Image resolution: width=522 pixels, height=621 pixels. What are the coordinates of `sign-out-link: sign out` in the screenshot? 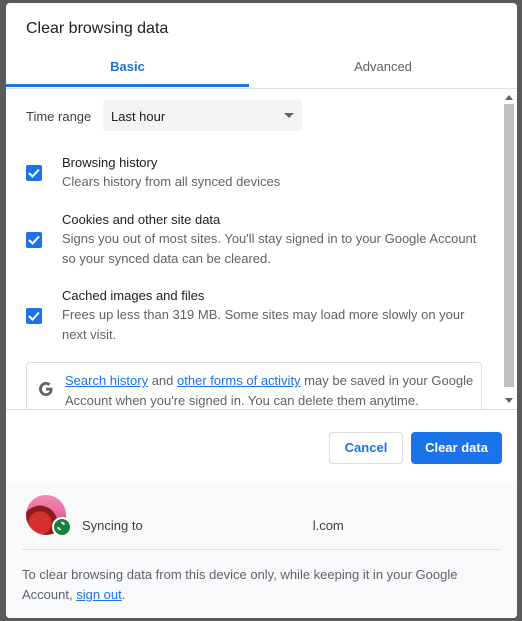 It's located at (99, 594).